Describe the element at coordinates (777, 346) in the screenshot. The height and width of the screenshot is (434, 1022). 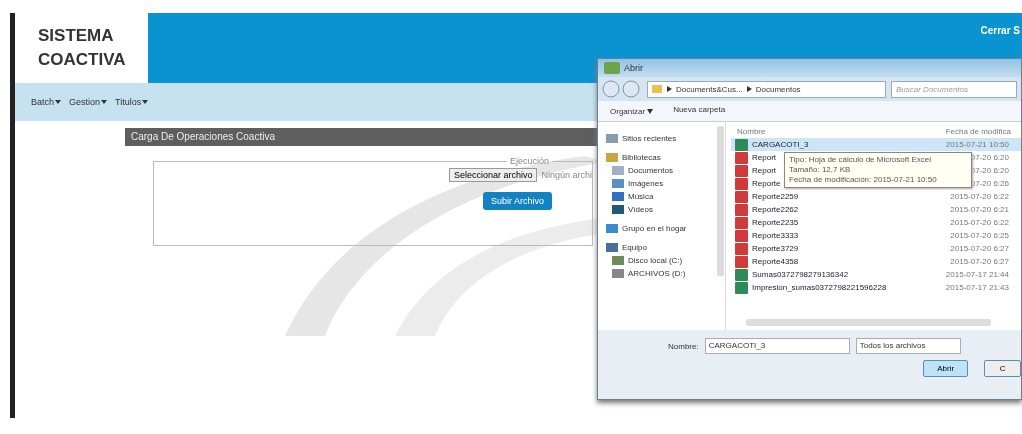
I see `filename-field: CARGACOTI_3` at that location.